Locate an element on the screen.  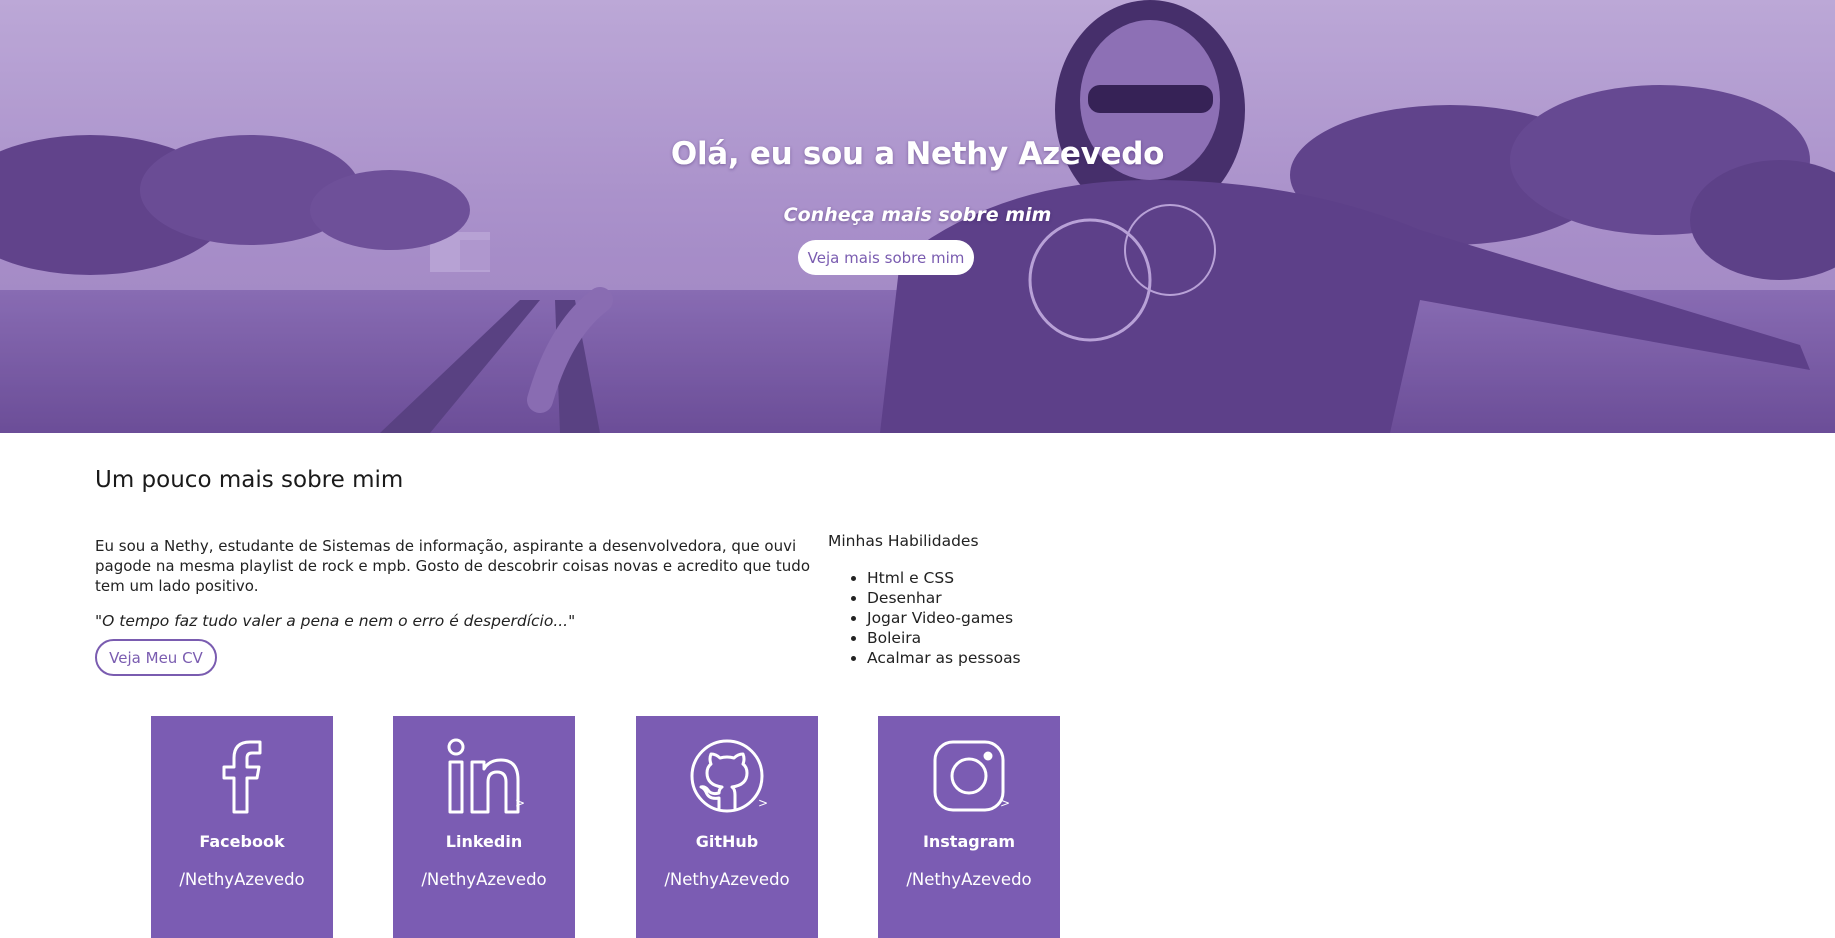
skill-item: Html e CSS is located at coordinates (944, 578).